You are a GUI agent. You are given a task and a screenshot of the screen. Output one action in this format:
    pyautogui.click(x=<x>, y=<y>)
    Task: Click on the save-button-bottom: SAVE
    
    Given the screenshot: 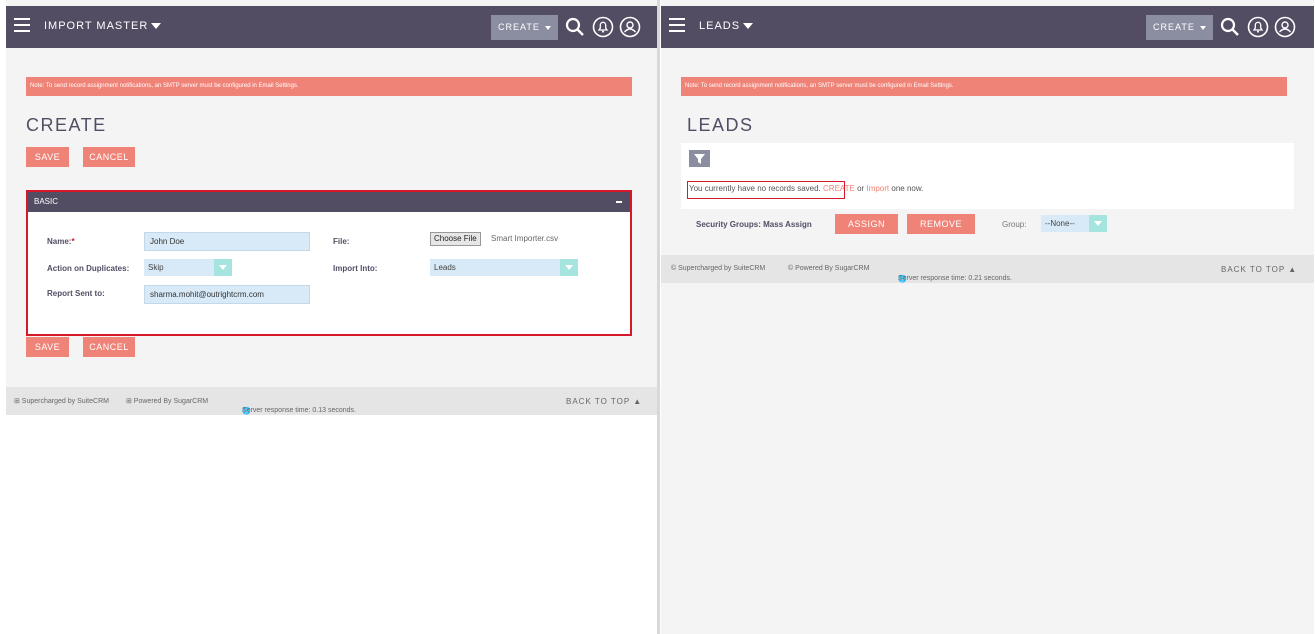 What is the action you would take?
    pyautogui.click(x=47, y=347)
    